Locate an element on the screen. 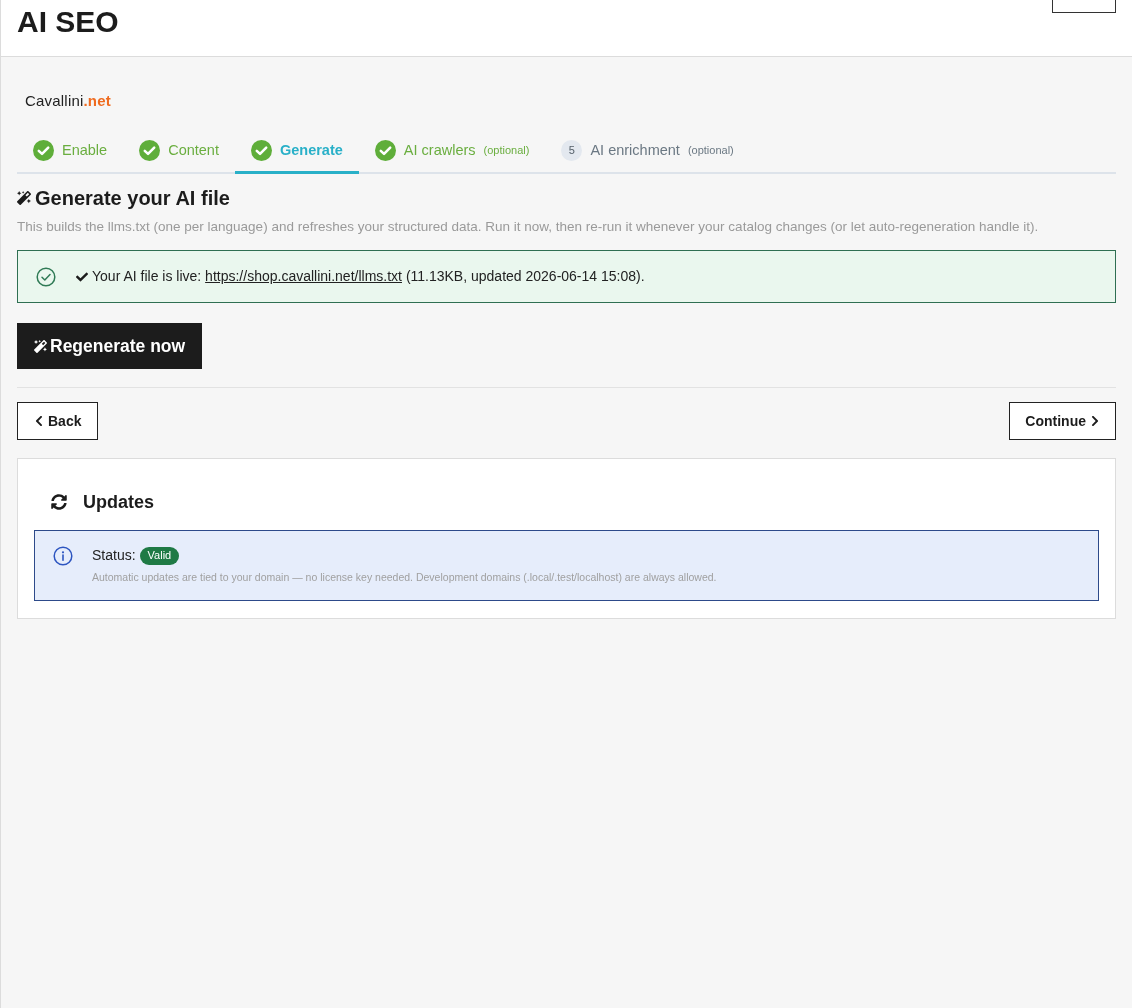 This screenshot has width=1132, height=1008. back-button: Back is located at coordinates (58, 421).